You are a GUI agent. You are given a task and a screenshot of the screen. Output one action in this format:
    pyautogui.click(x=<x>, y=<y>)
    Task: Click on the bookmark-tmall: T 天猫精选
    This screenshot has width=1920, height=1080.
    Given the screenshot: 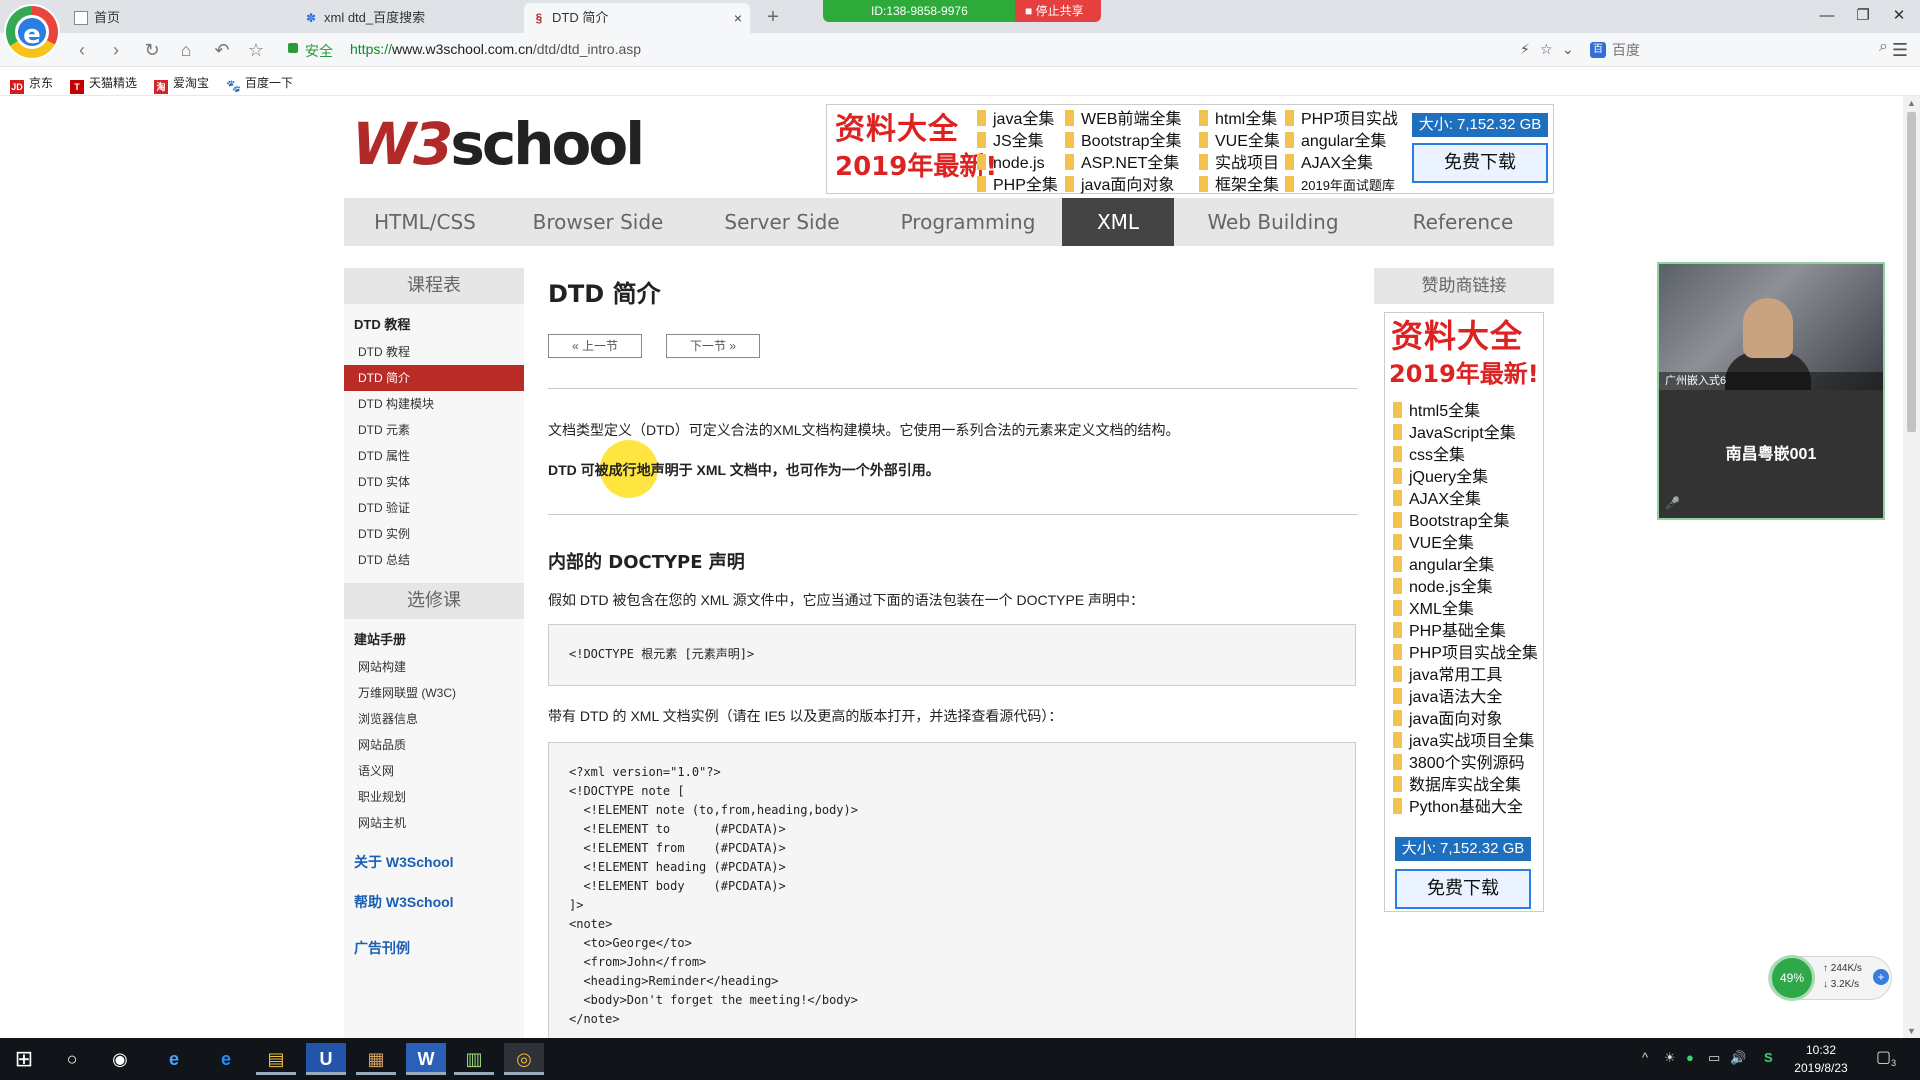 What is the action you would take?
    pyautogui.click(x=103, y=84)
    